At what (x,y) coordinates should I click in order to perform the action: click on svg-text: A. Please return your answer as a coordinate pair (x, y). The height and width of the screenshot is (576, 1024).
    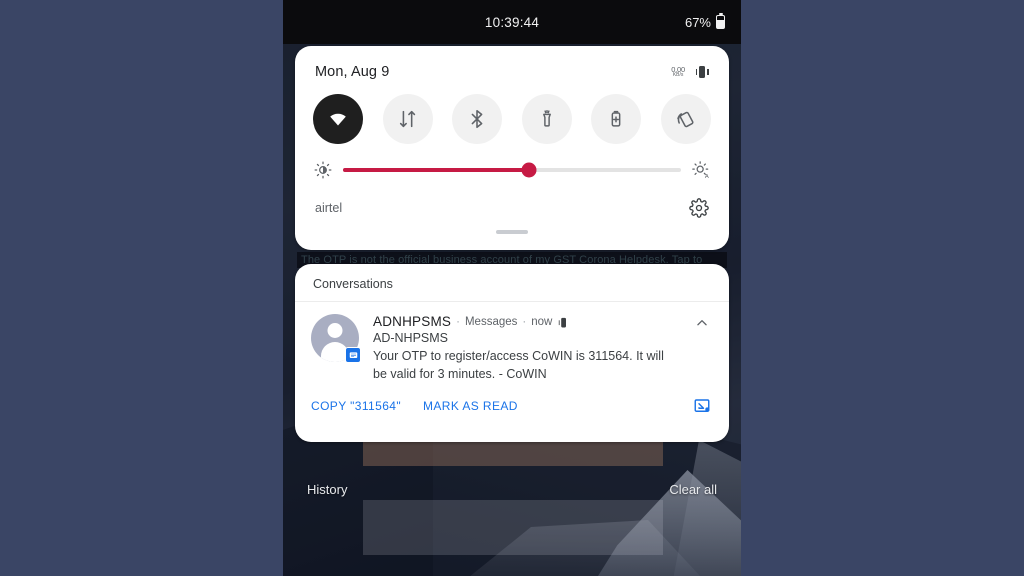
    Looking at the image, I should click on (707, 177).